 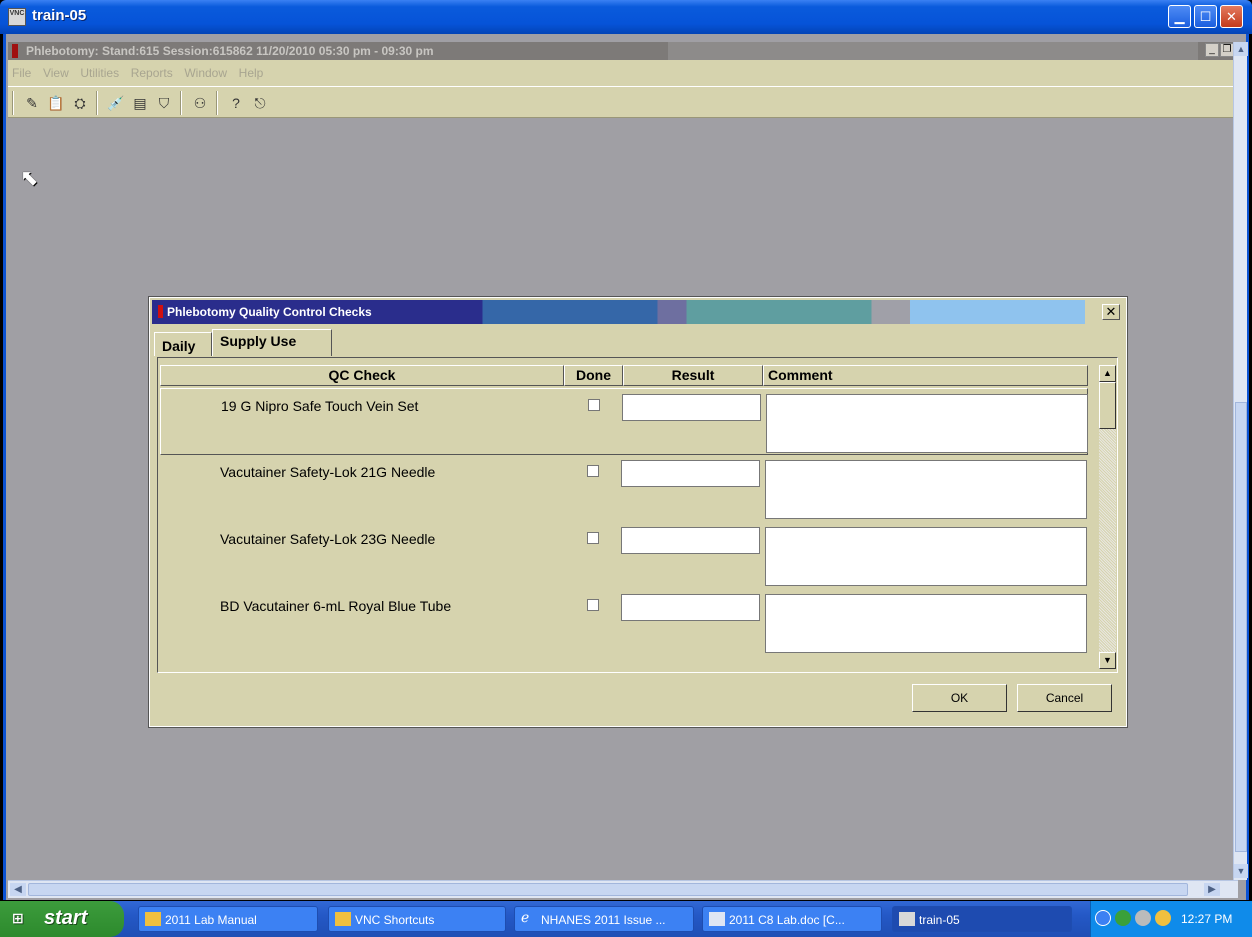 I want to click on cancel-button: Cancel, so click(x=1064, y=698).